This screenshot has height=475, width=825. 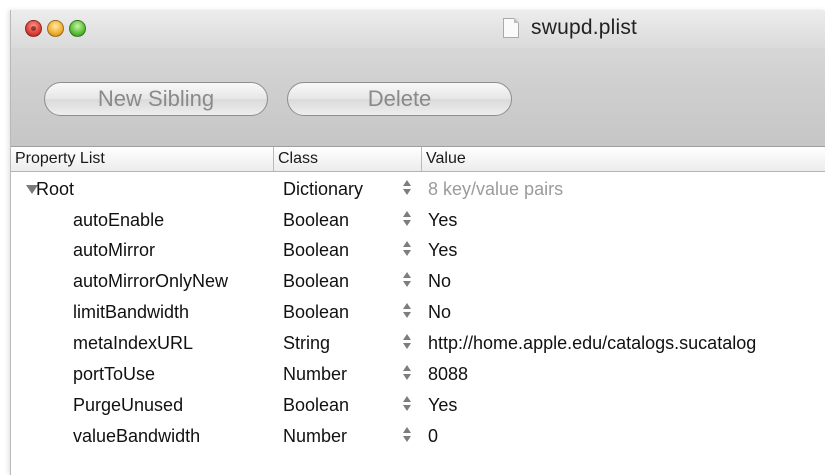 I want to click on table-row: portToUse Number 8088, so click(x=418, y=373).